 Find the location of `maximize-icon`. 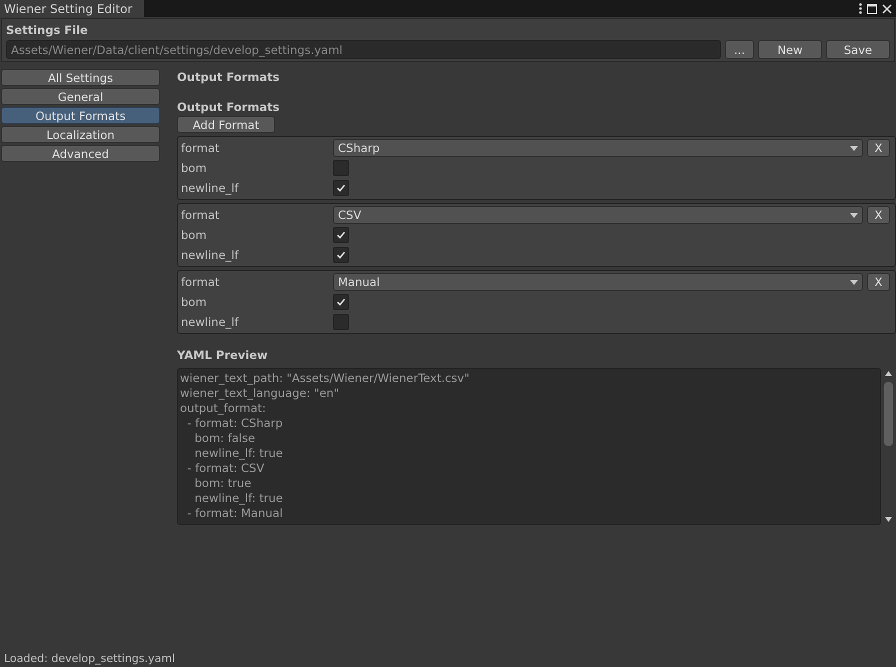

maximize-icon is located at coordinates (872, 9).